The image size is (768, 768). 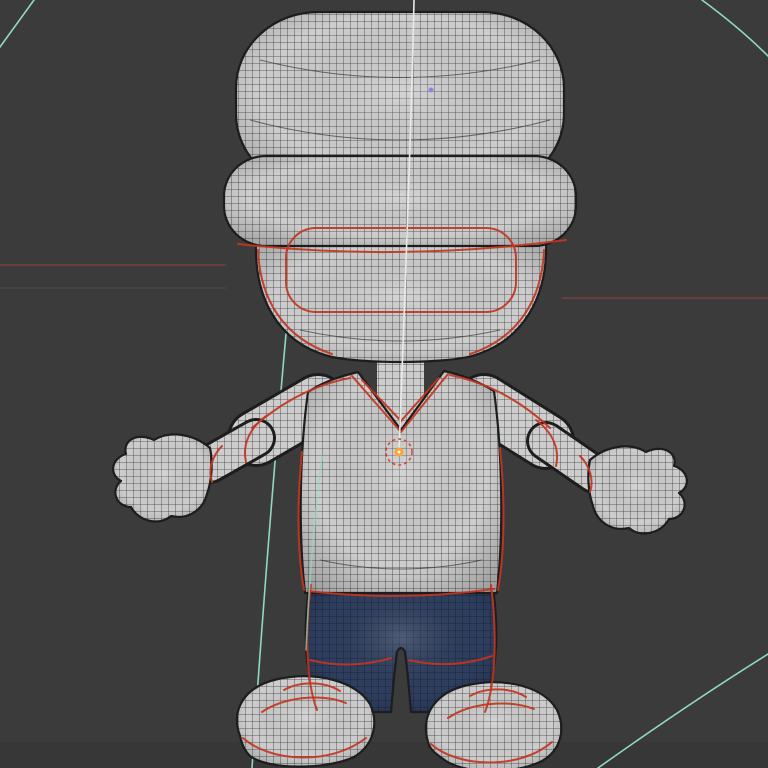 What do you see at coordinates (431, 90) in the screenshot?
I see `vertex-highlight-dot` at bounding box center [431, 90].